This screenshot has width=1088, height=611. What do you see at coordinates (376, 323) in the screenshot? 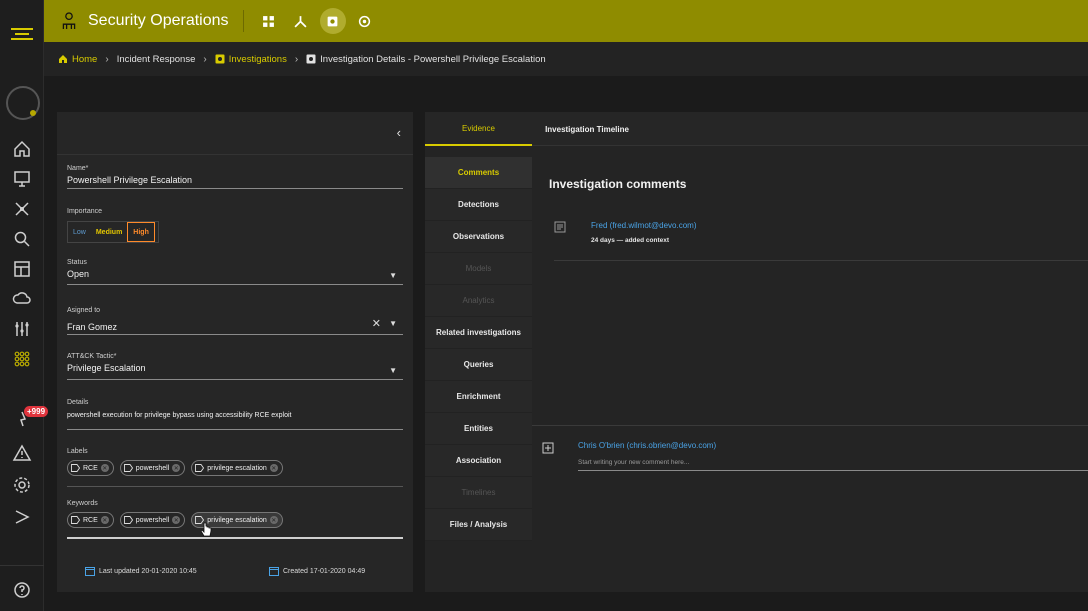
I see `clear-icon: ✕` at bounding box center [376, 323].